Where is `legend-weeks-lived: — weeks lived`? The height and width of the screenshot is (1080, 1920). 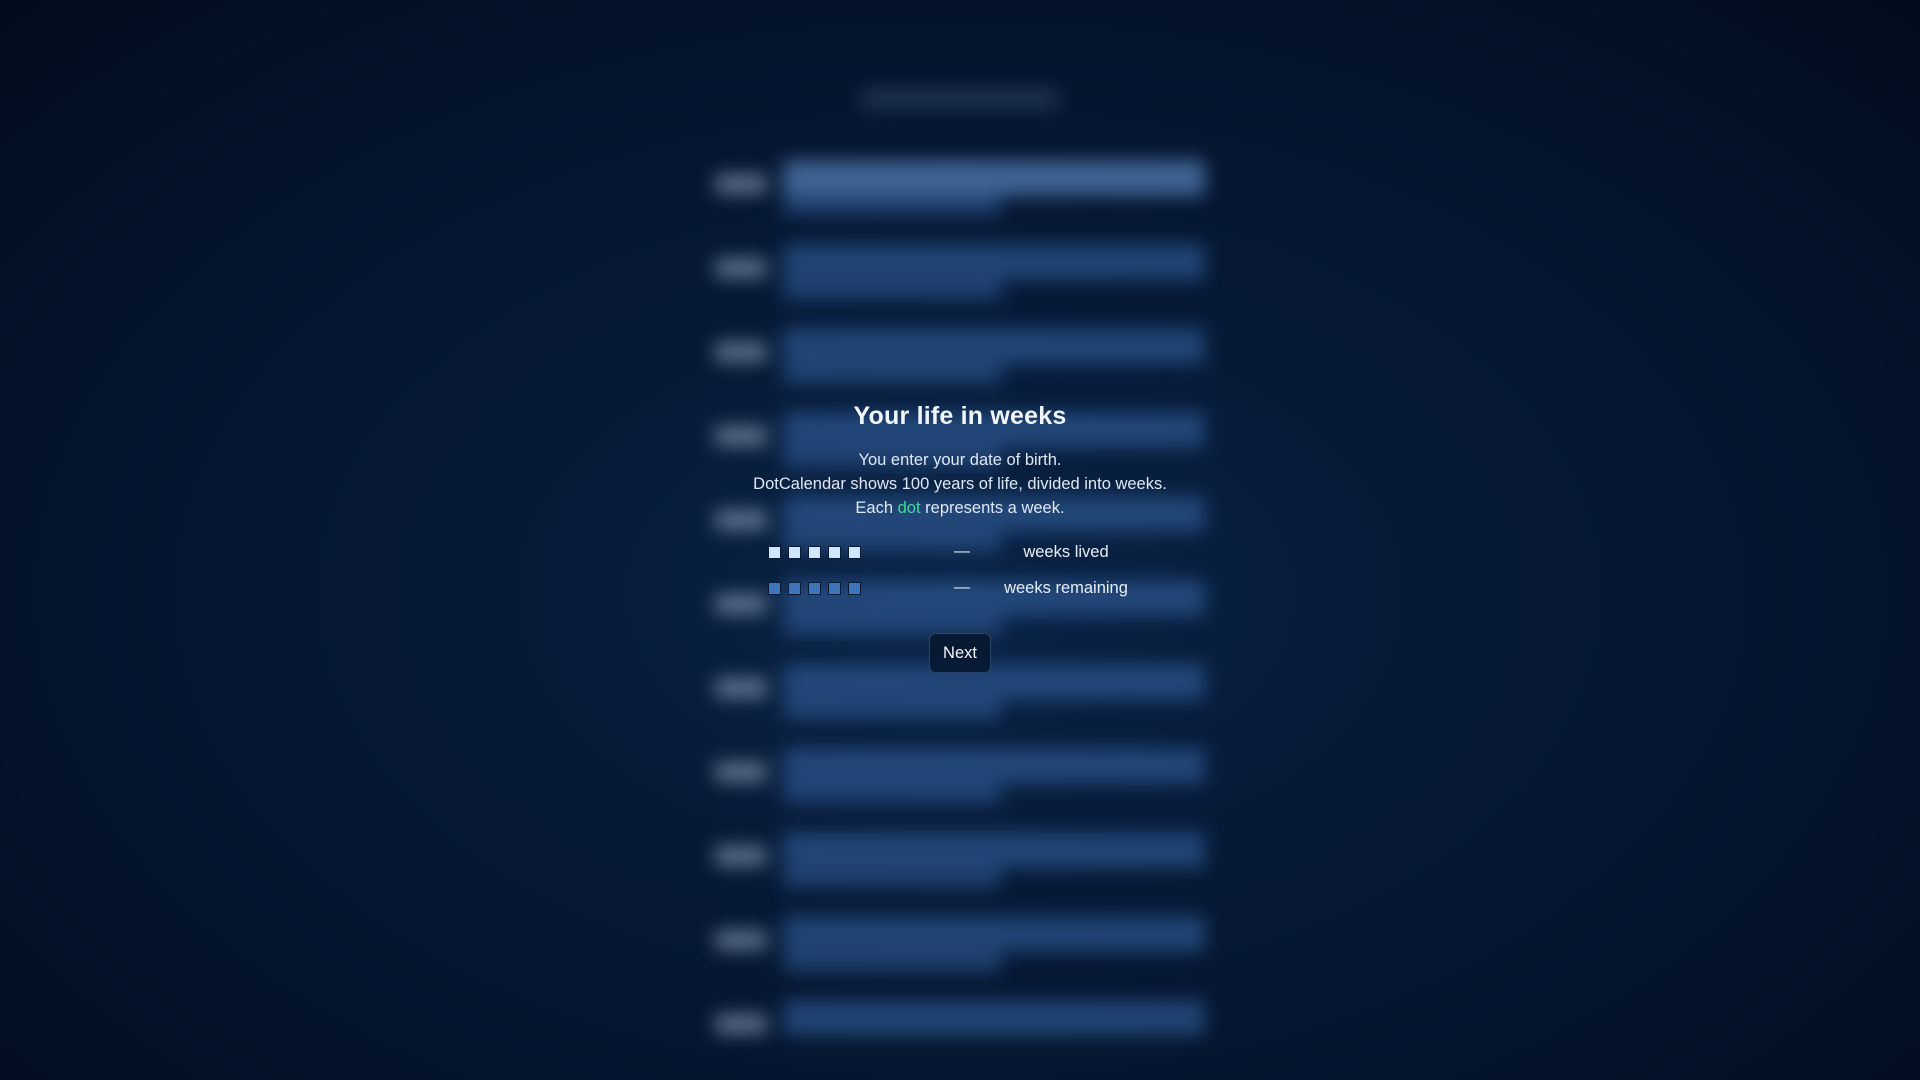 legend-weeks-lived: — weeks lived is located at coordinates (968, 553).